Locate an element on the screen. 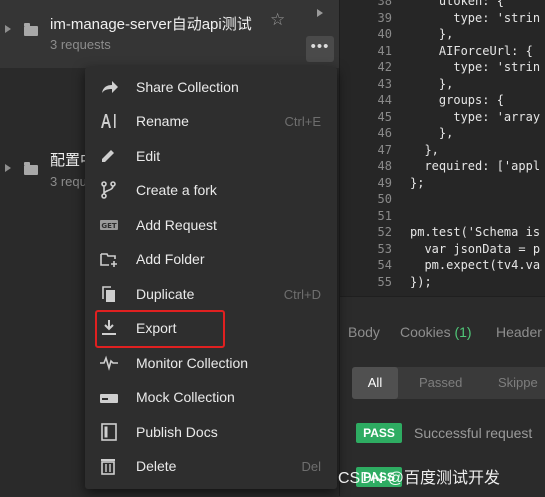 Image resolution: width=545 pixels, height=497 pixels. get-request-icon: GET is located at coordinates (109, 225).